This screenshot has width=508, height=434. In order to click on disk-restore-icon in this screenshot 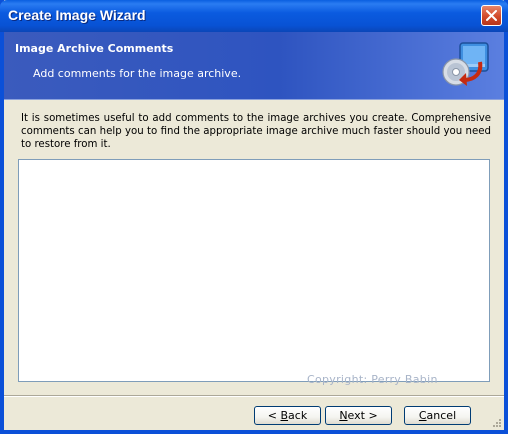, I will do `click(465, 64)`.